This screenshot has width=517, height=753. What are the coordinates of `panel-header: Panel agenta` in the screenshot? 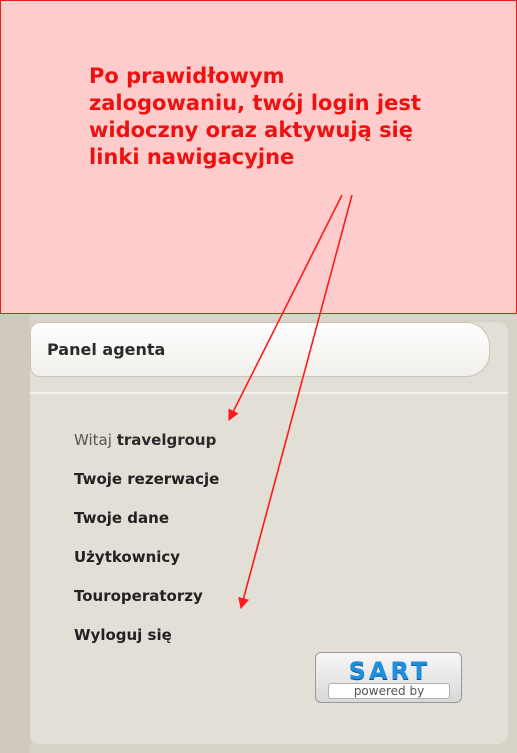 It's located at (260, 349).